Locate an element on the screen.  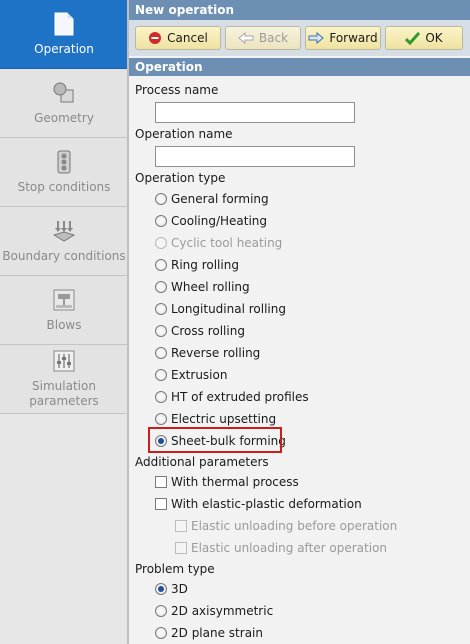
toolbar: Cancel Back Forward OK is located at coordinates (299, 38).